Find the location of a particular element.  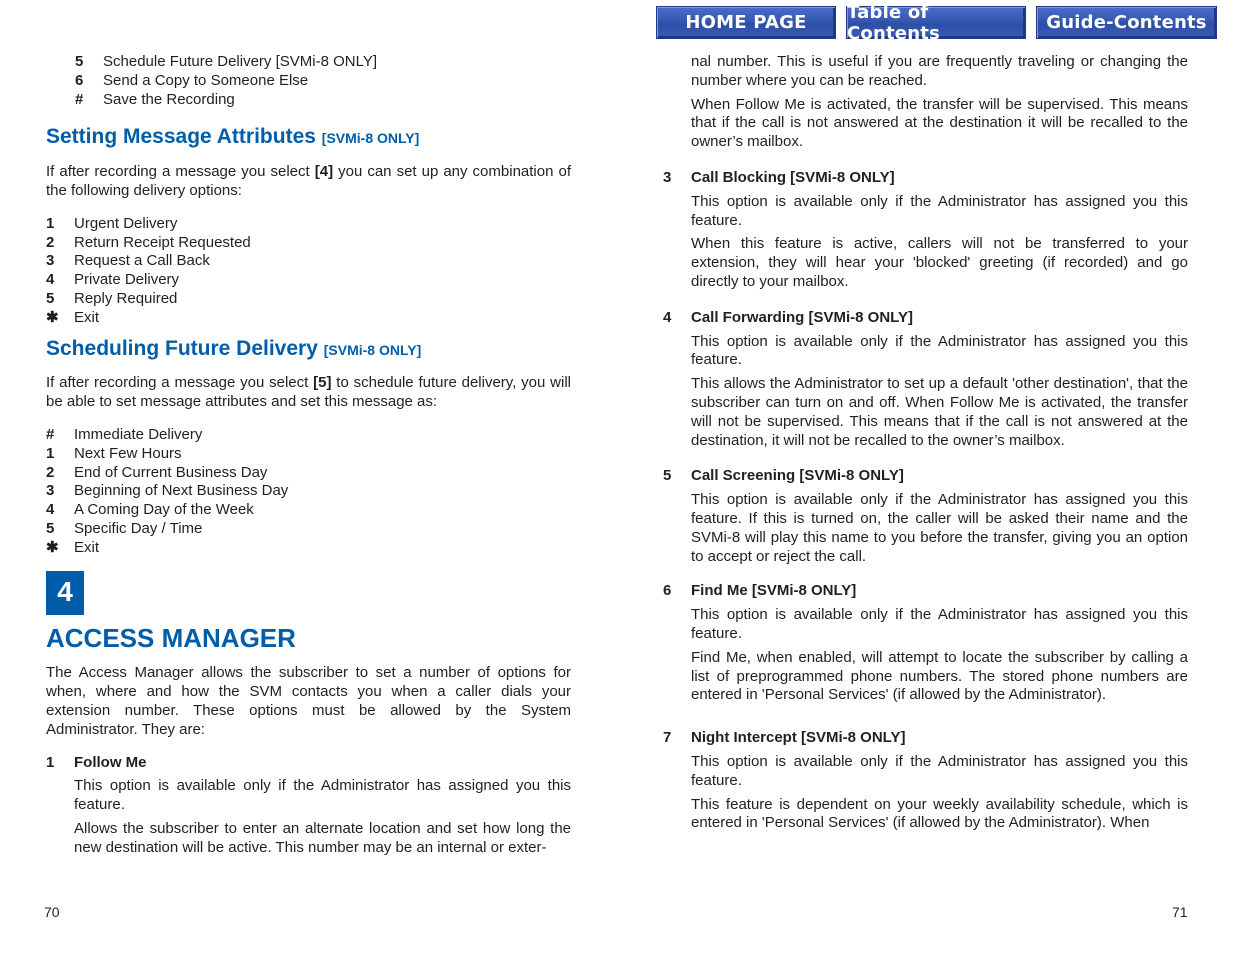

chapter-title: ACCESS MANAGER is located at coordinates (171, 637).